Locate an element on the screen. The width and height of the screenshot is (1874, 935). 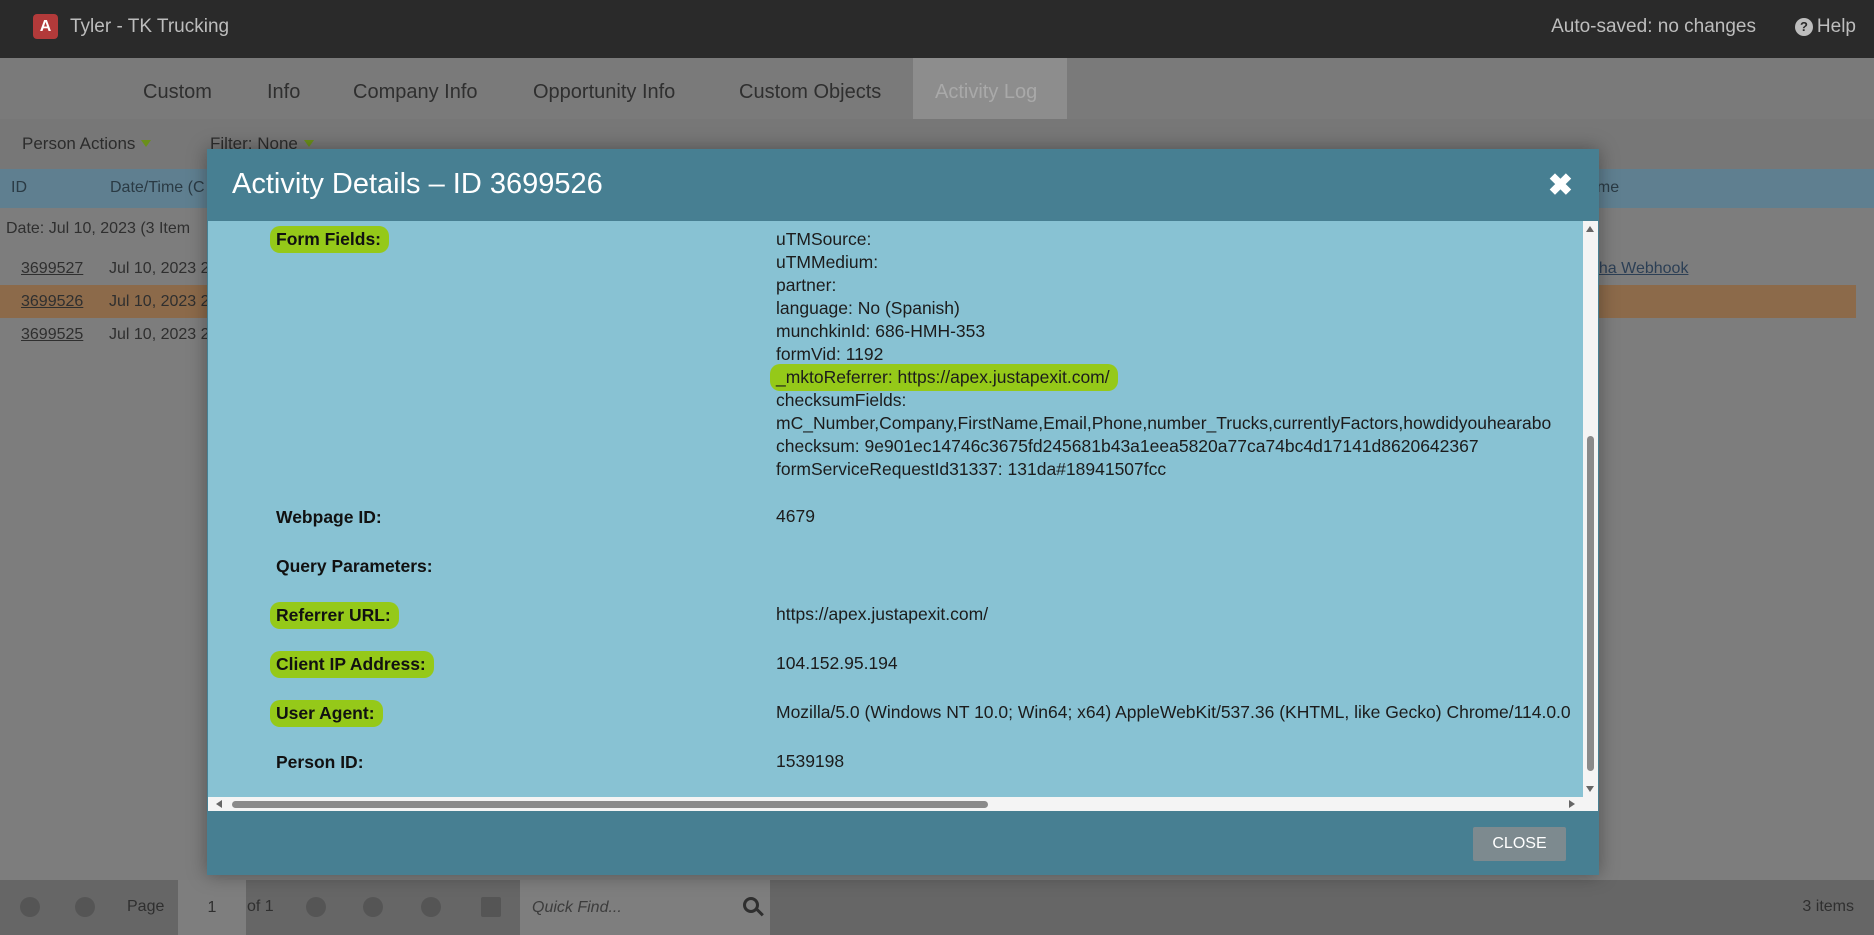
page-number-input: 1 is located at coordinates (212, 907).